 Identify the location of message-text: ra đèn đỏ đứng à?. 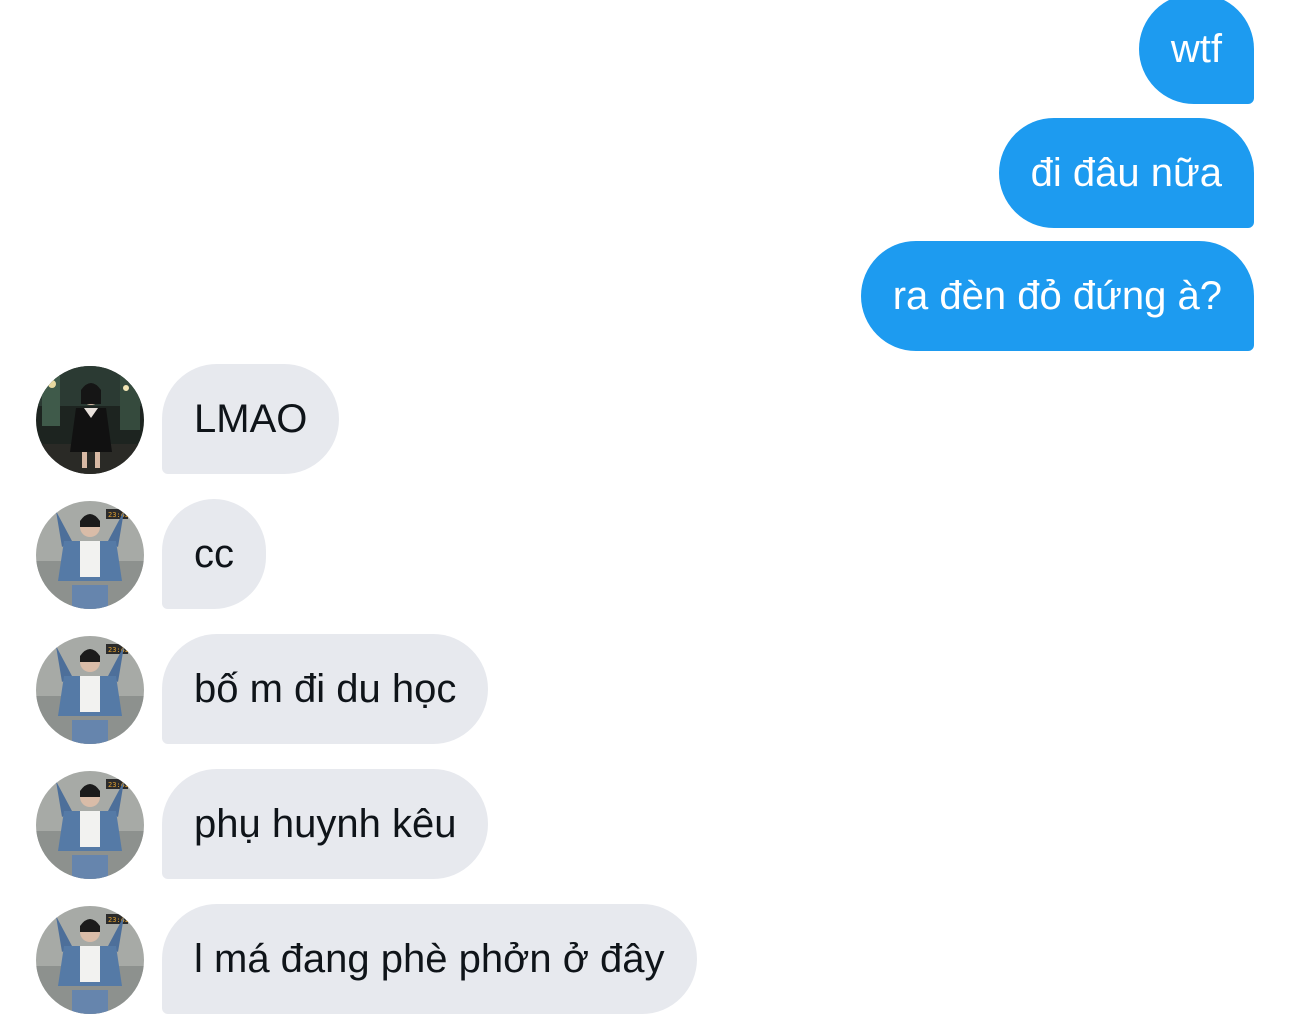
(1057, 296).